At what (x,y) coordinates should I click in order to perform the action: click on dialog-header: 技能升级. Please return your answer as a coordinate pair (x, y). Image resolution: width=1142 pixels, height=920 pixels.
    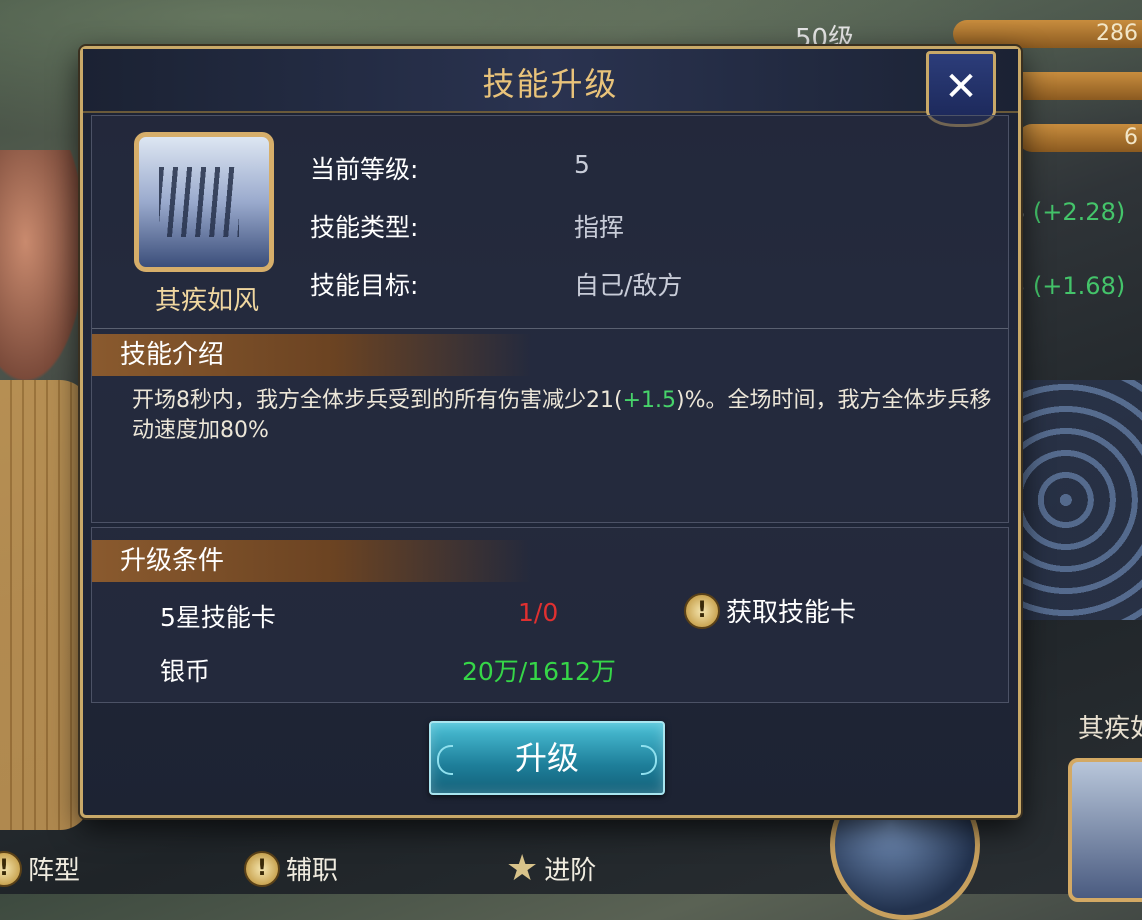
    Looking at the image, I should click on (550, 81).